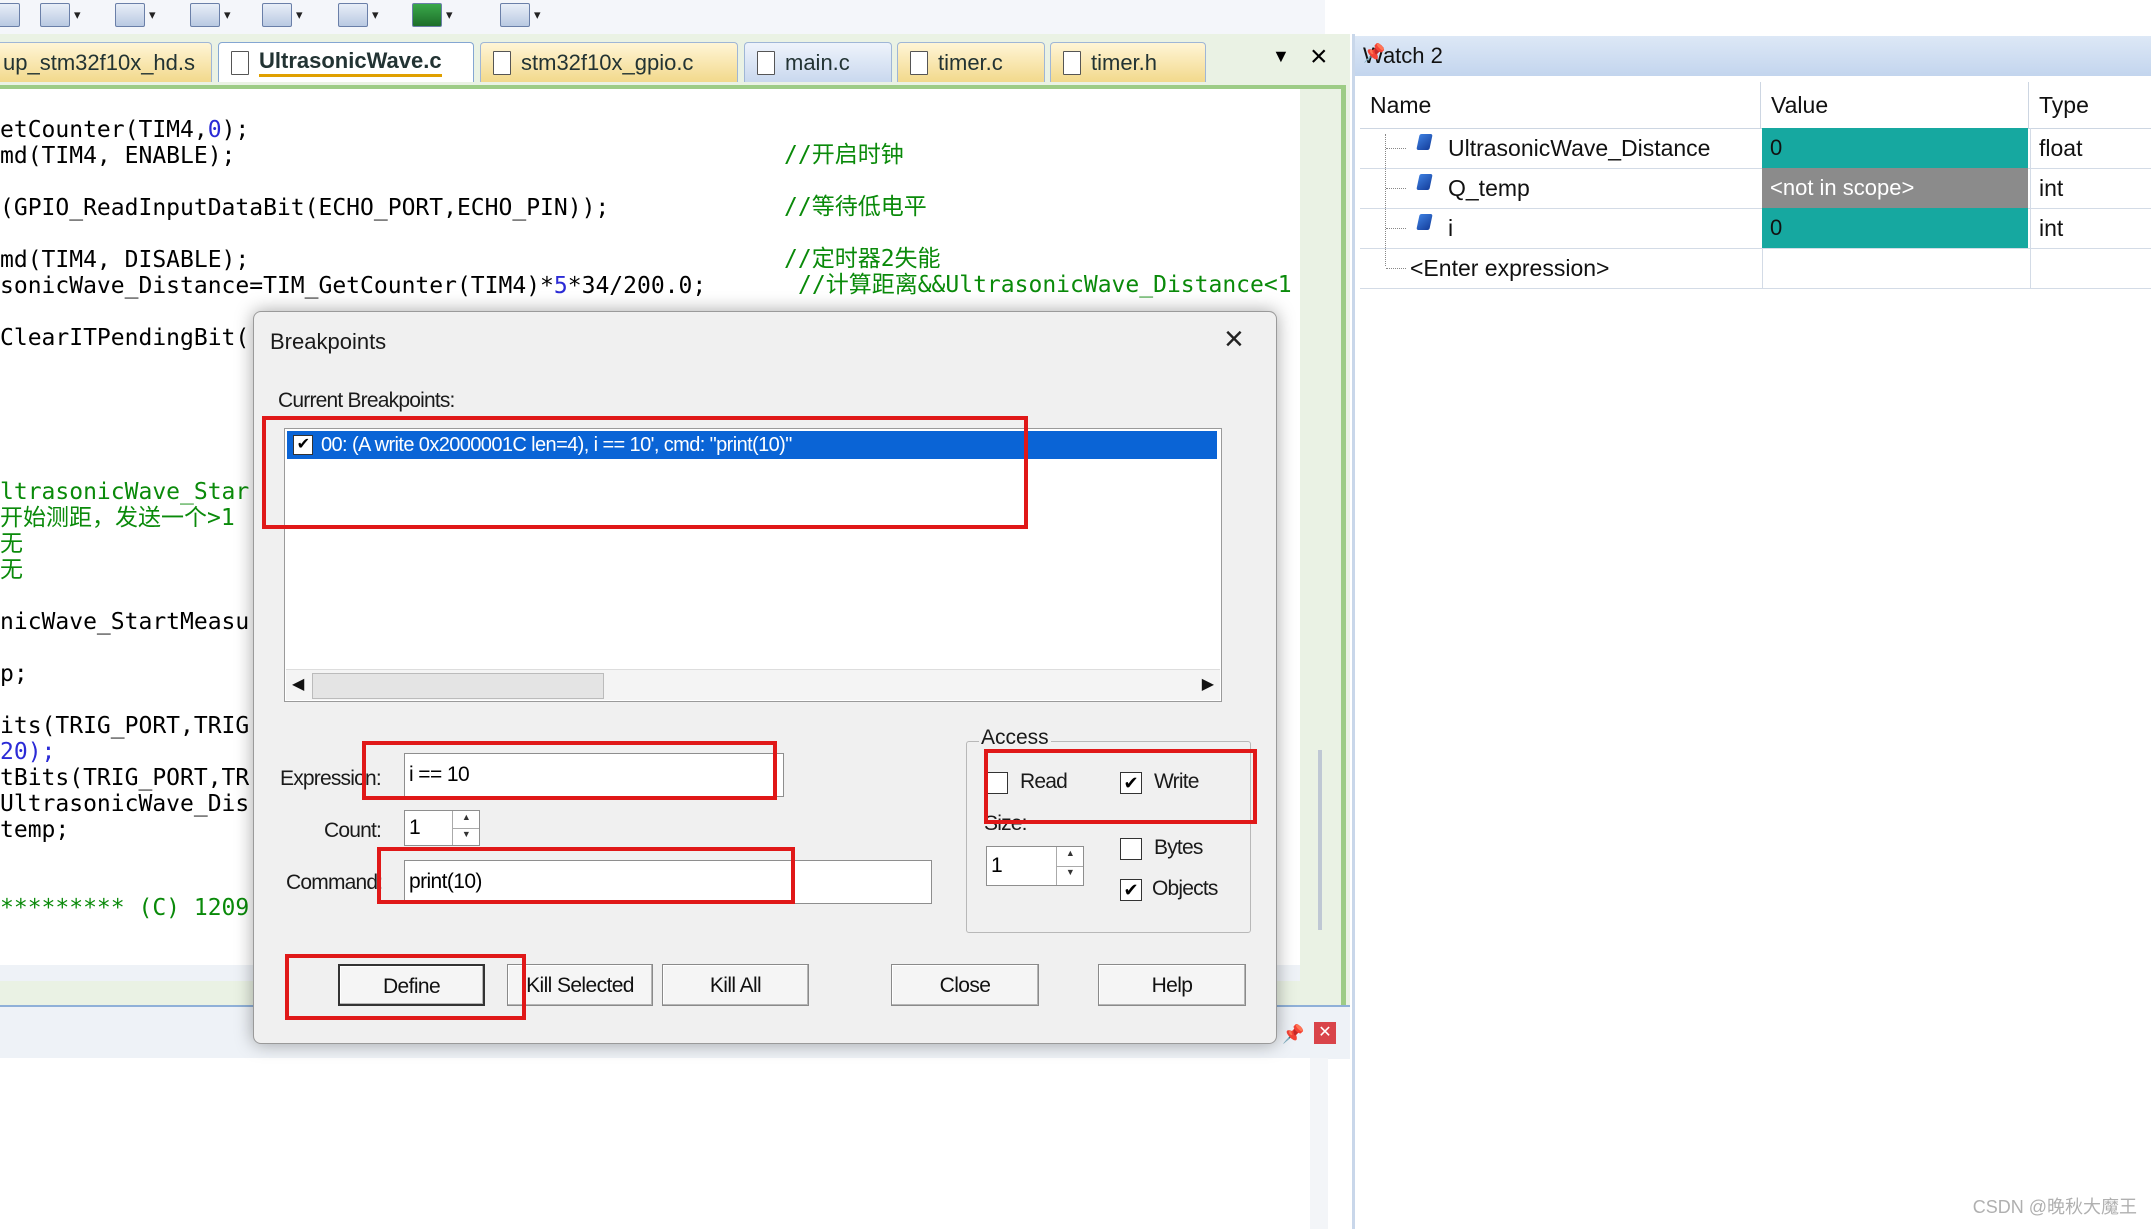  I want to click on count-input: 1 ▲ ▼, so click(442, 828).